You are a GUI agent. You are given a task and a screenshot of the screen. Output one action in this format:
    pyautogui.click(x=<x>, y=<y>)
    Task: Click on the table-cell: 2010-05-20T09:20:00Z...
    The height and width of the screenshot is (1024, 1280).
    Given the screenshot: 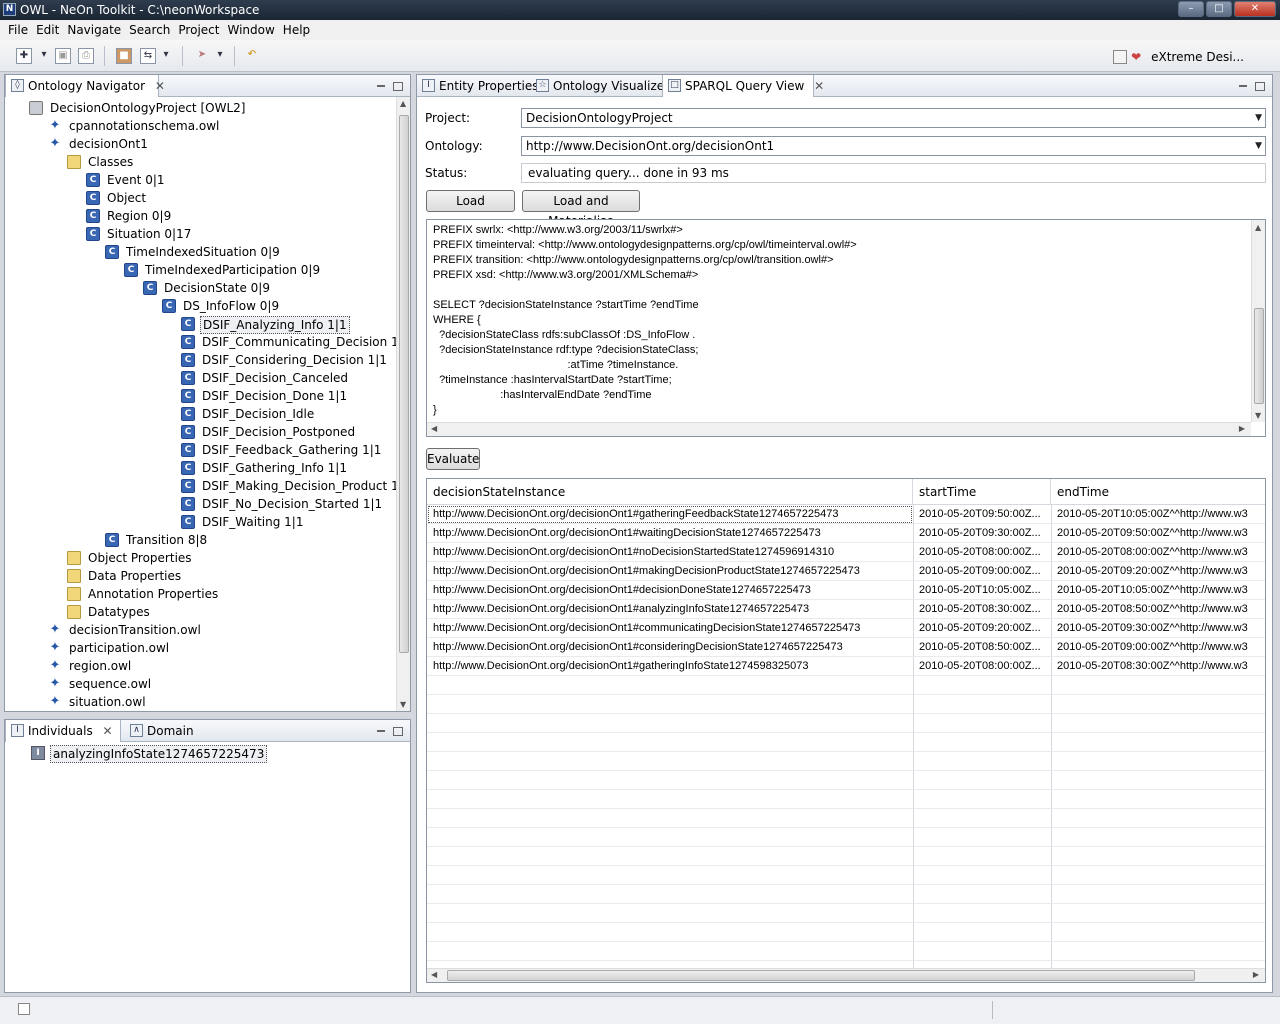 What is the action you would take?
    pyautogui.click(x=980, y=628)
    